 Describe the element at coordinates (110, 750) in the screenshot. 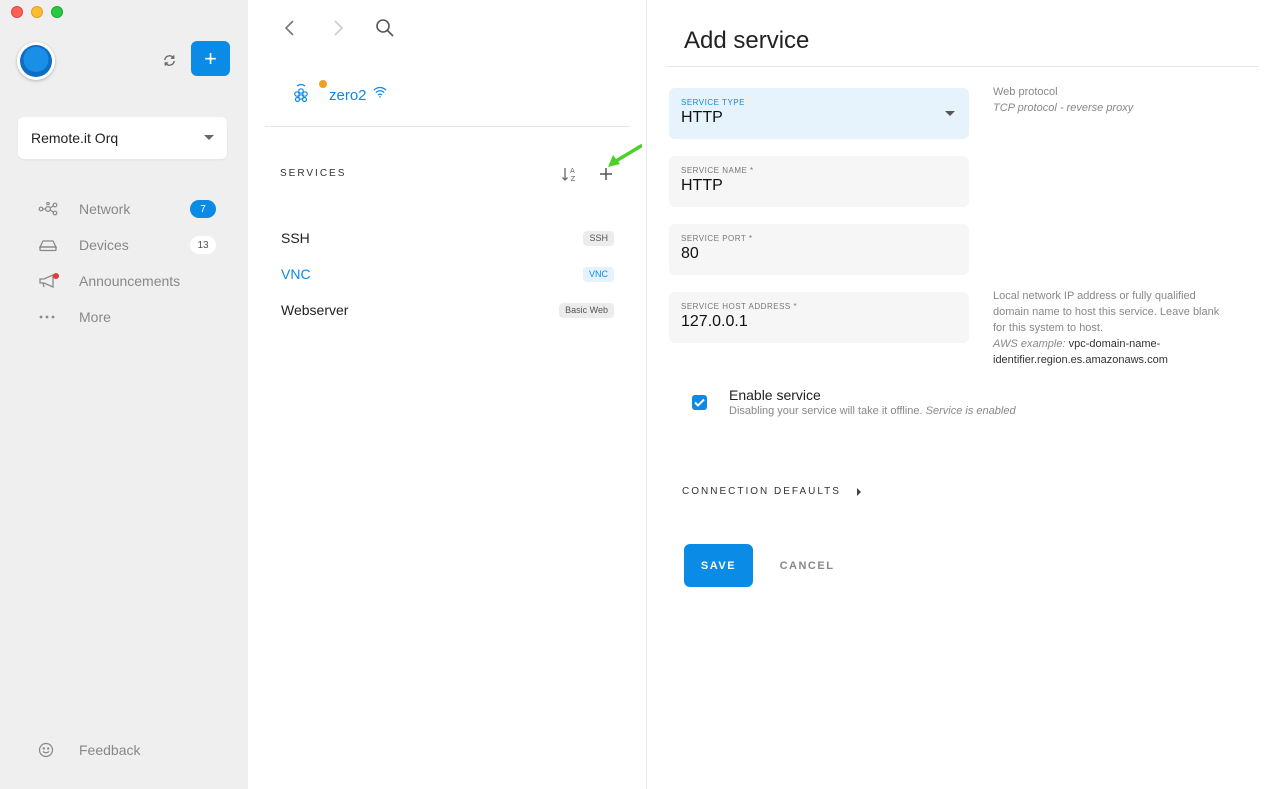

I see `feedback-label: Feedback` at that location.